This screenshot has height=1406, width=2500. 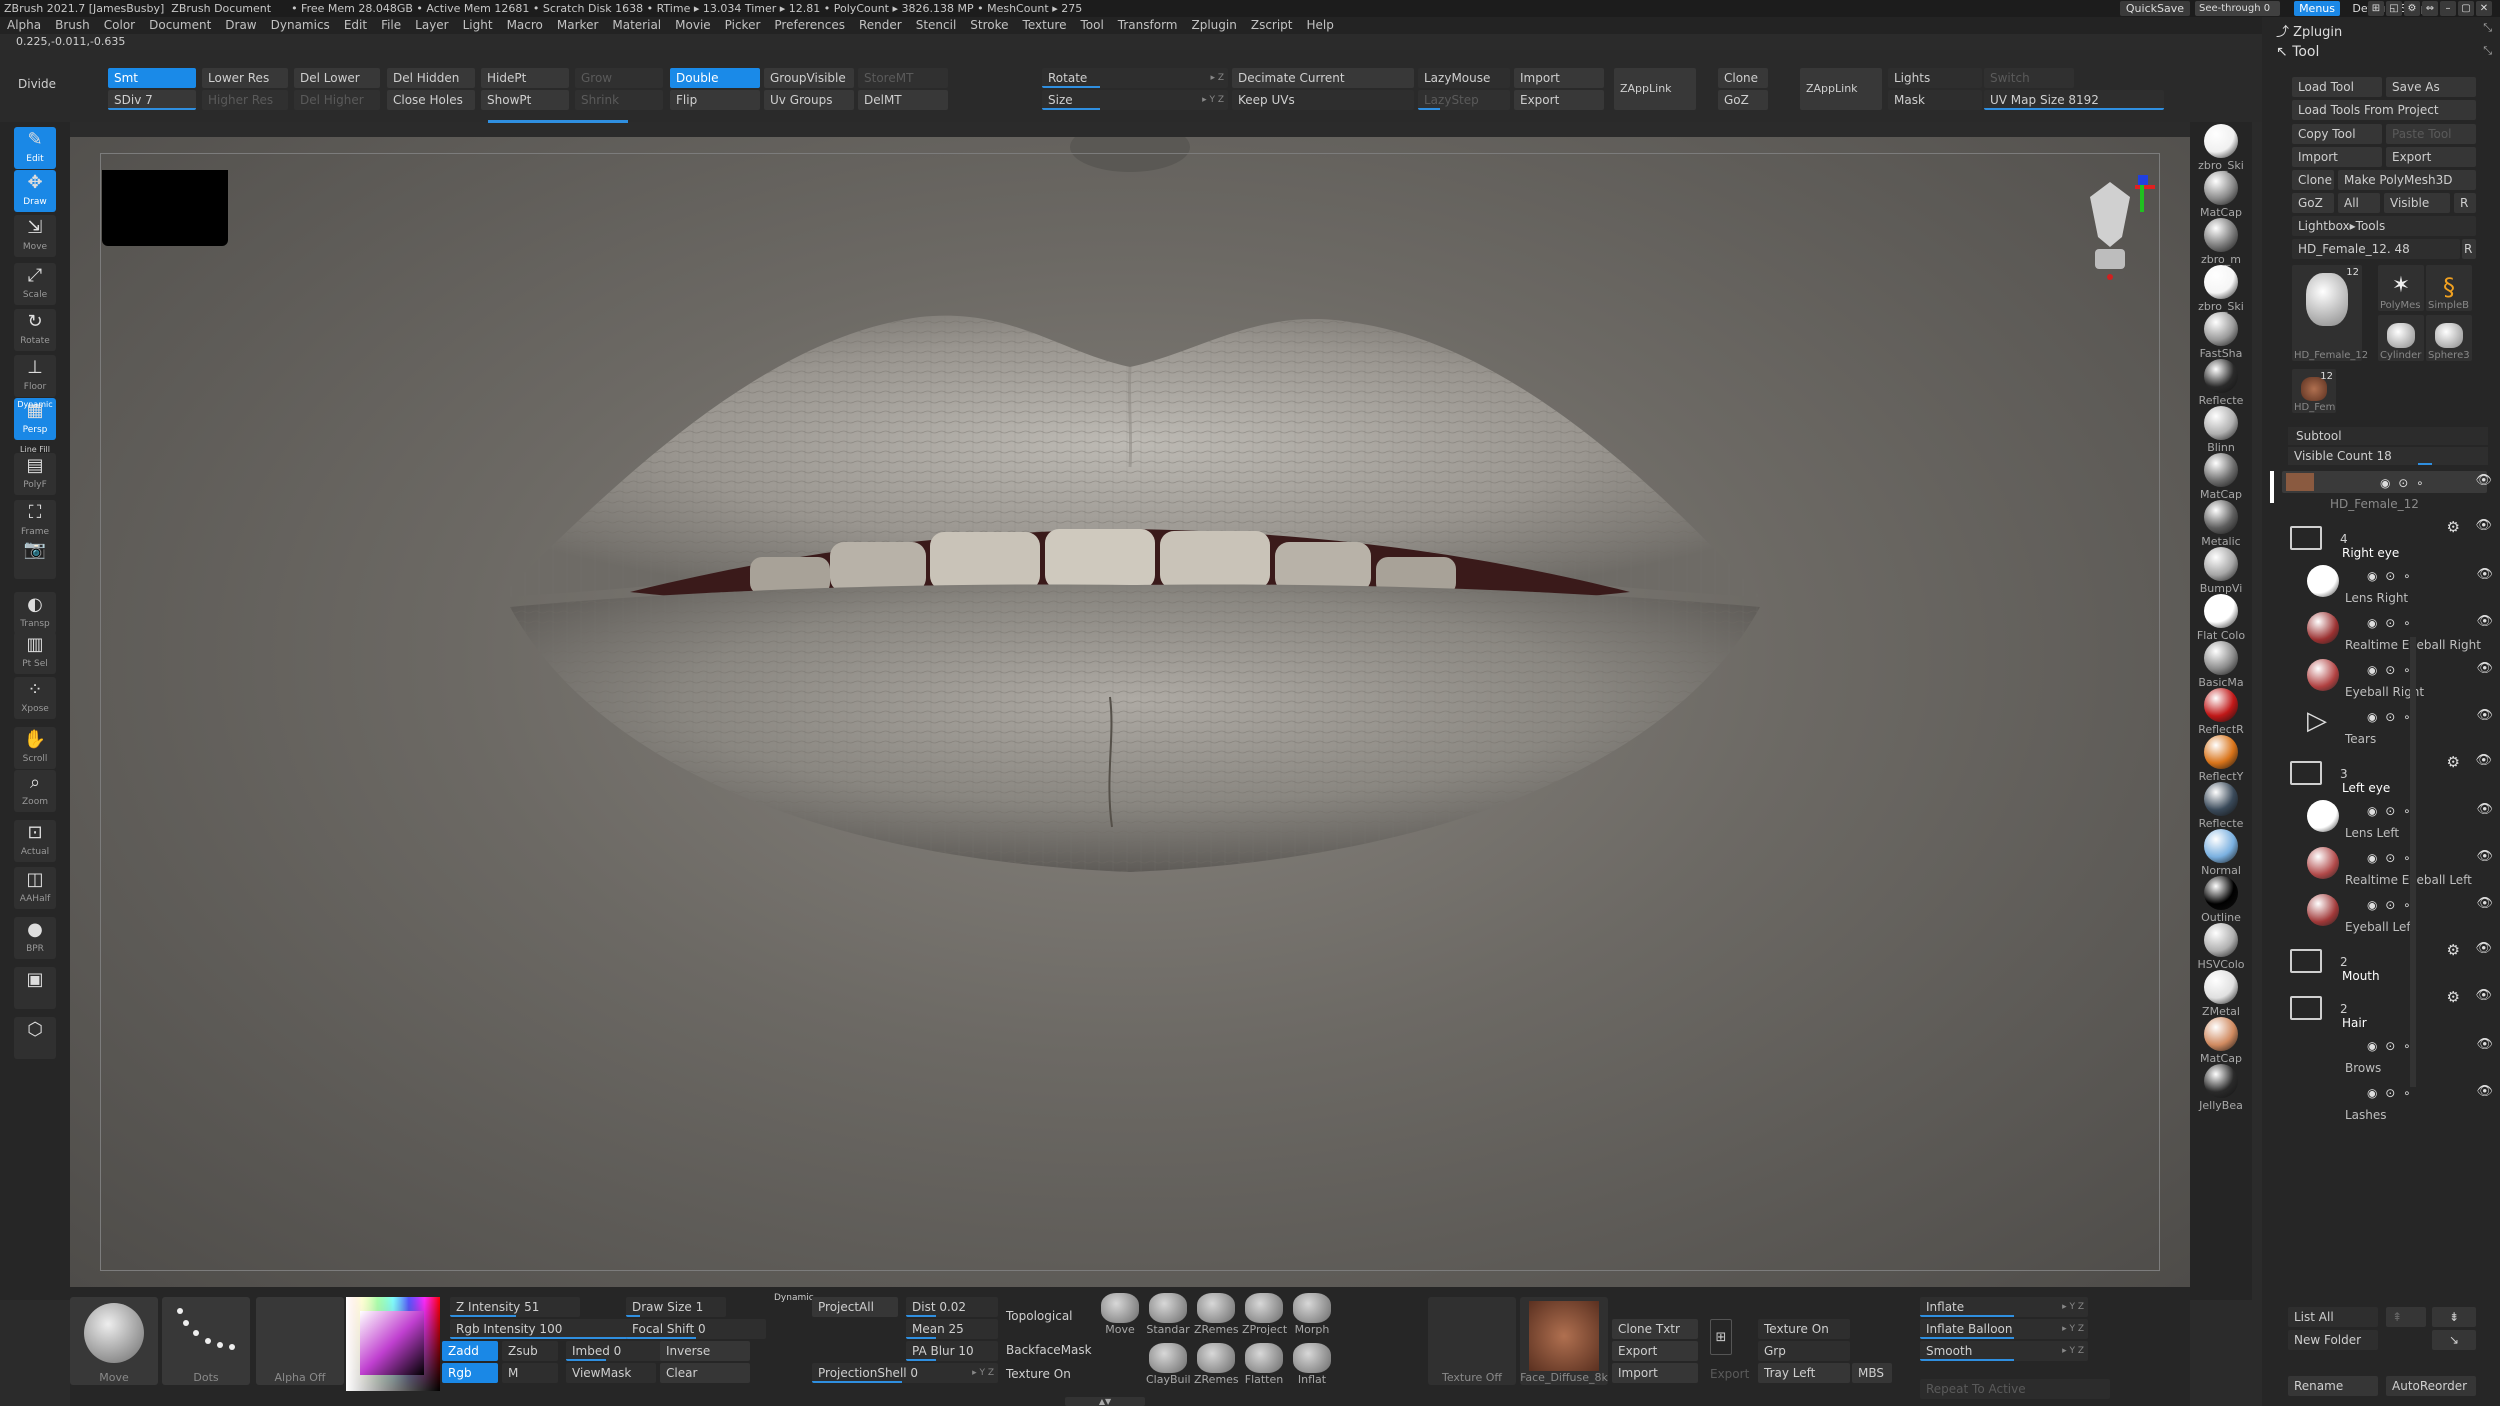 I want to click on pa-blur-slider: PA Blur 10, so click(x=952, y=1351).